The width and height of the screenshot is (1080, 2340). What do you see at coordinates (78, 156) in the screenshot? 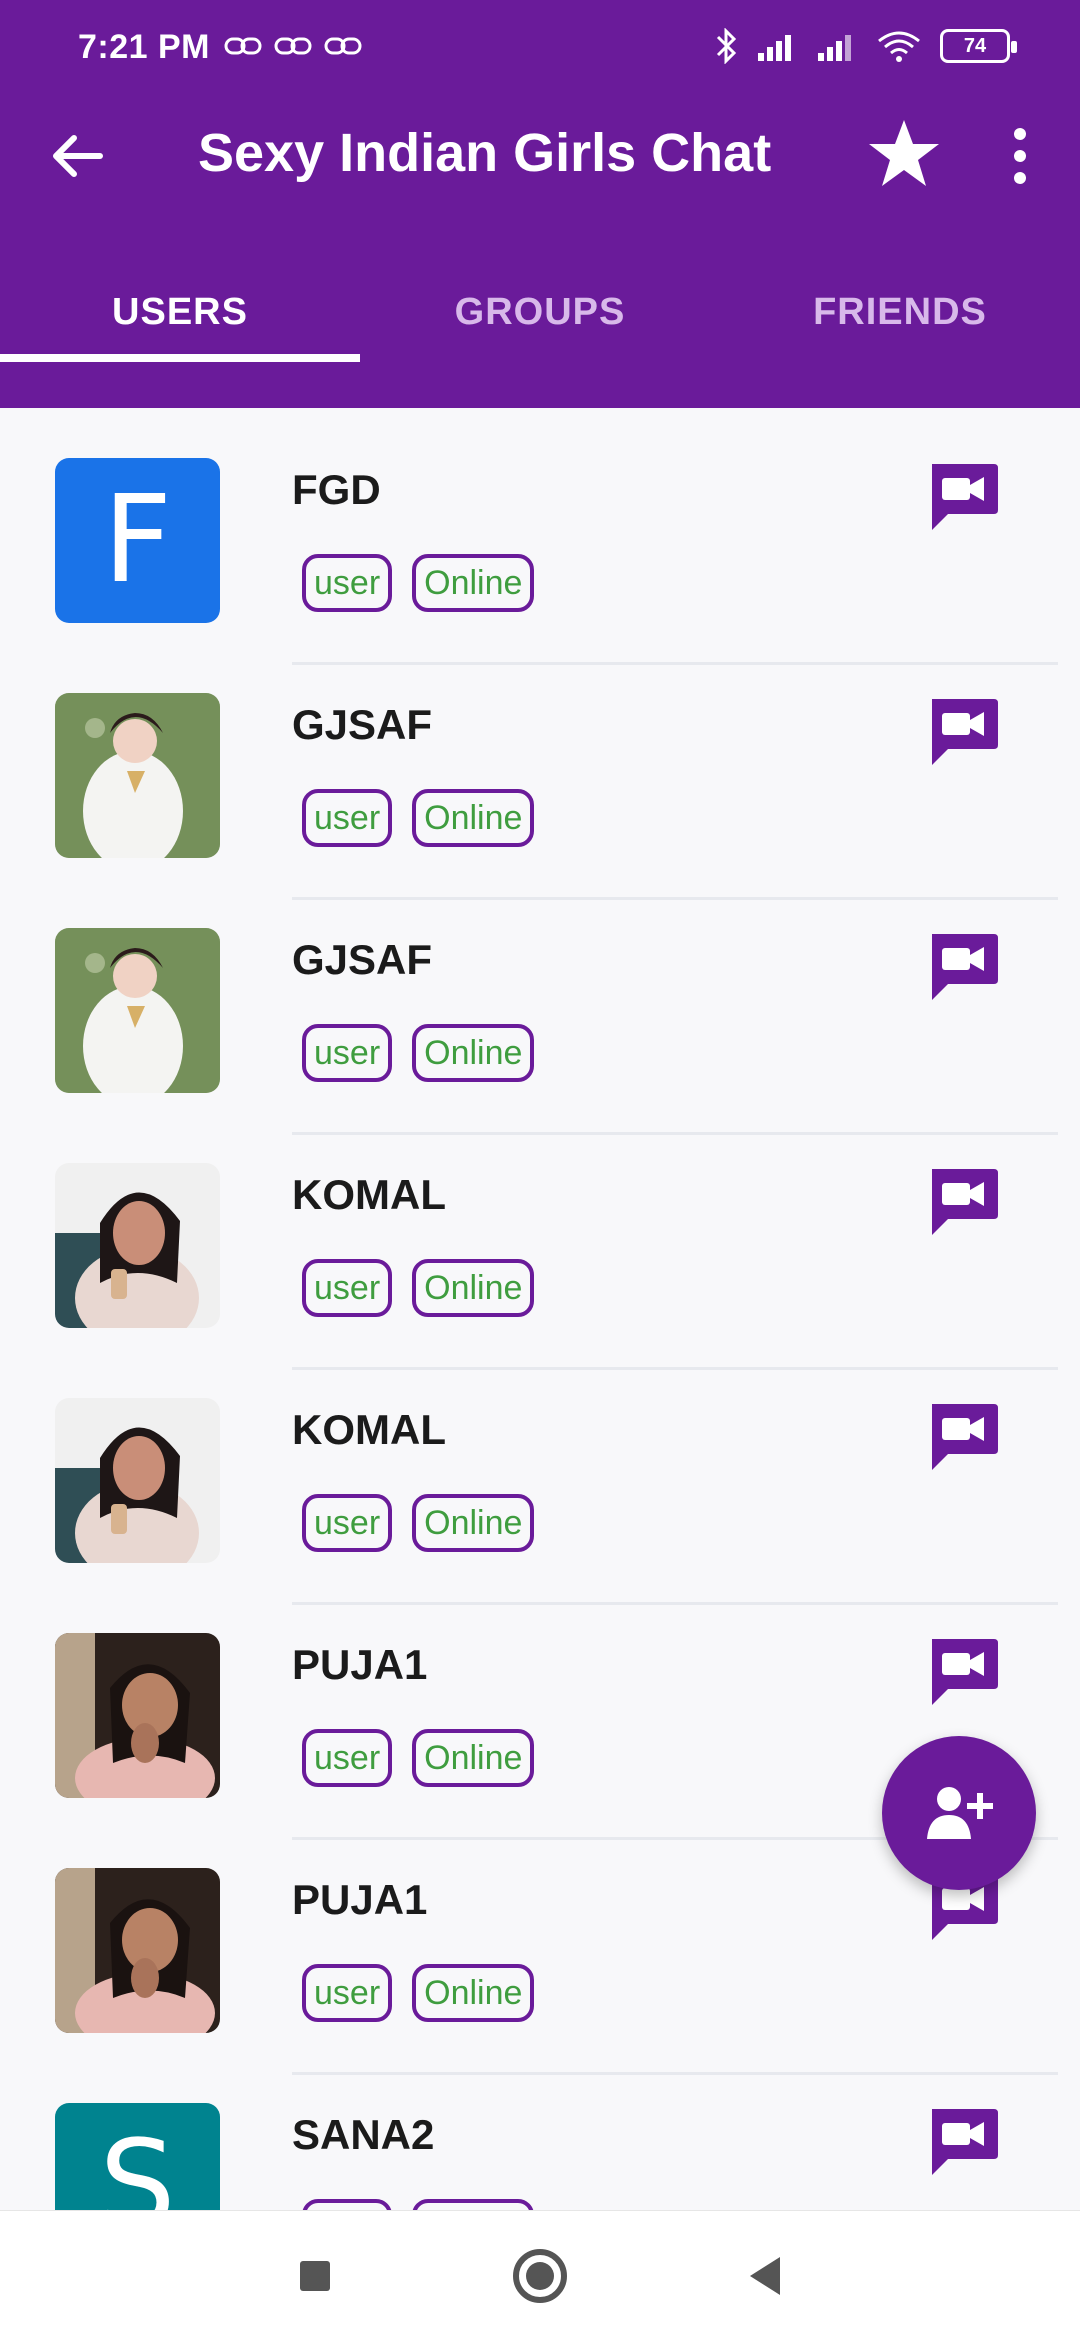
I see `arrow-left-icon` at bounding box center [78, 156].